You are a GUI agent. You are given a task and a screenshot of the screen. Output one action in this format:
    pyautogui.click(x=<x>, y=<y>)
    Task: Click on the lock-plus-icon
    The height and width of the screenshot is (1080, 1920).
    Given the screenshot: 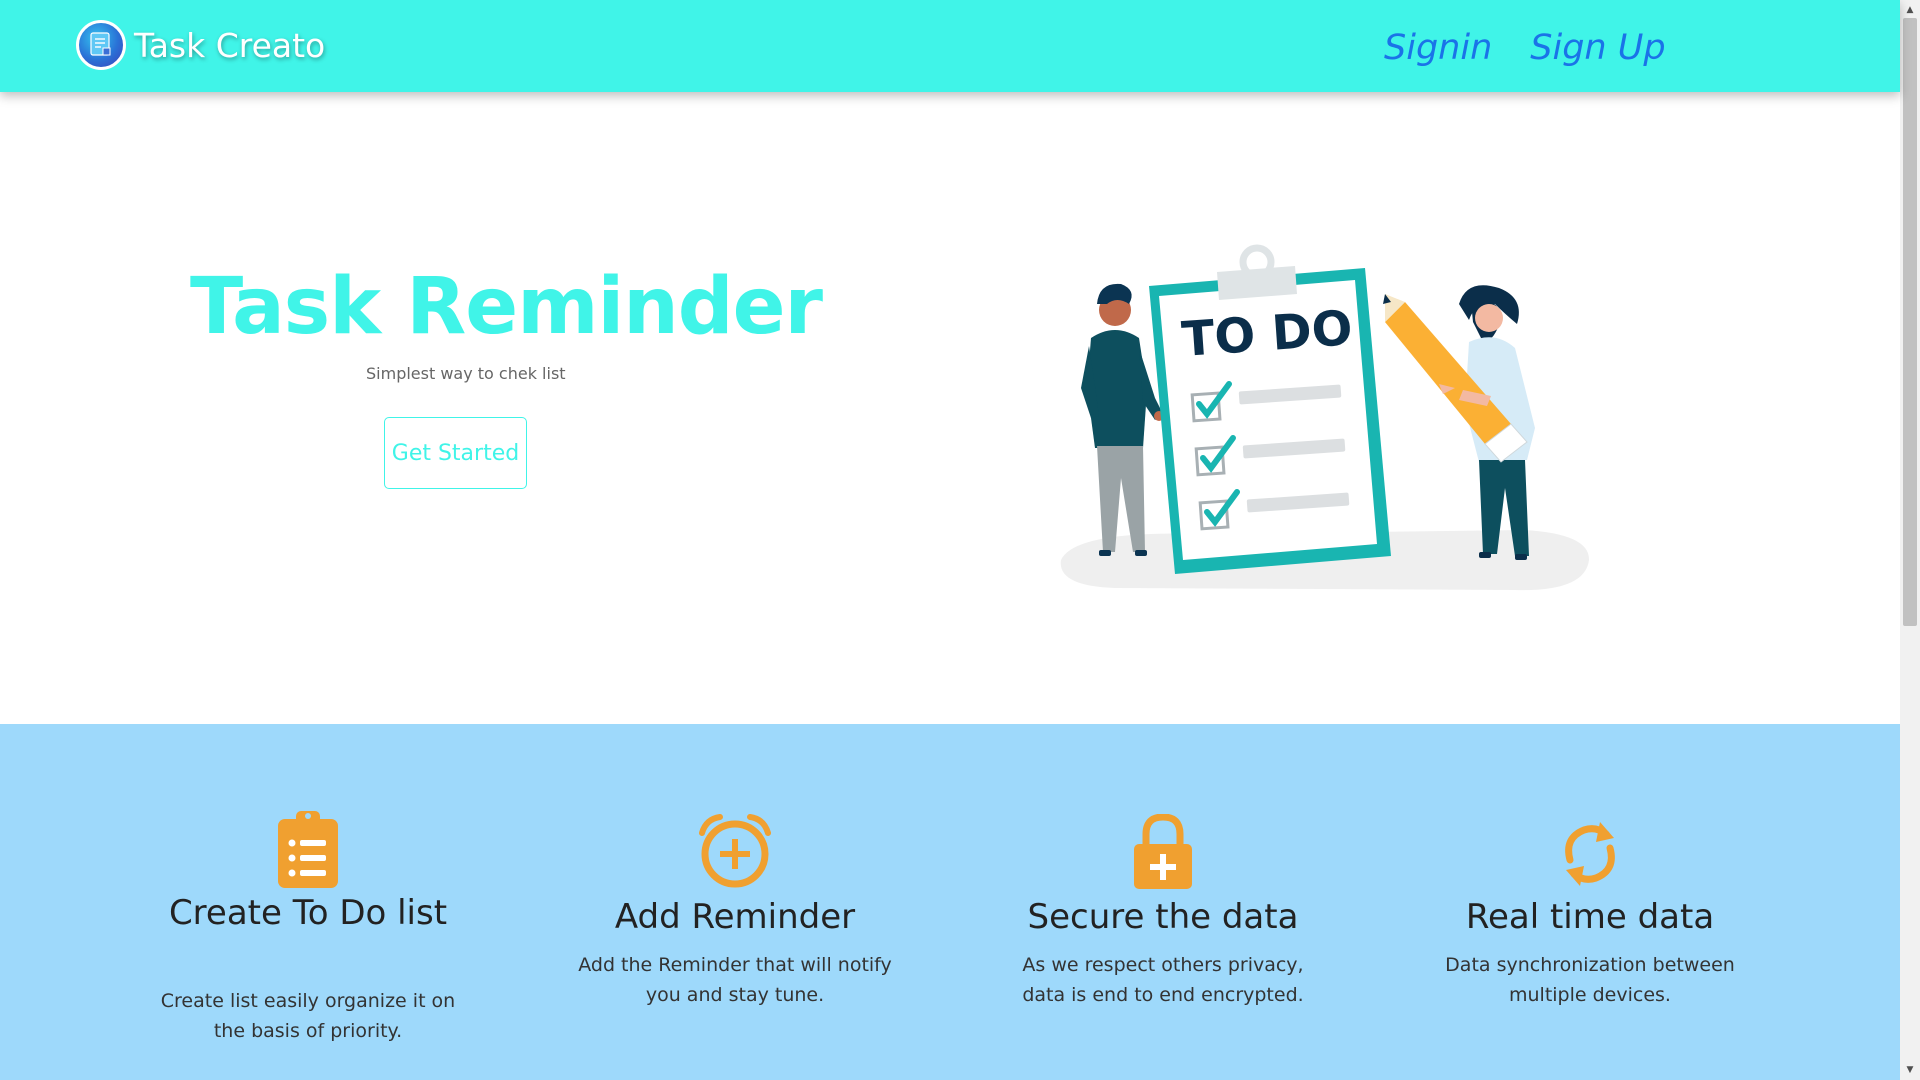 What is the action you would take?
    pyautogui.click(x=1163, y=853)
    